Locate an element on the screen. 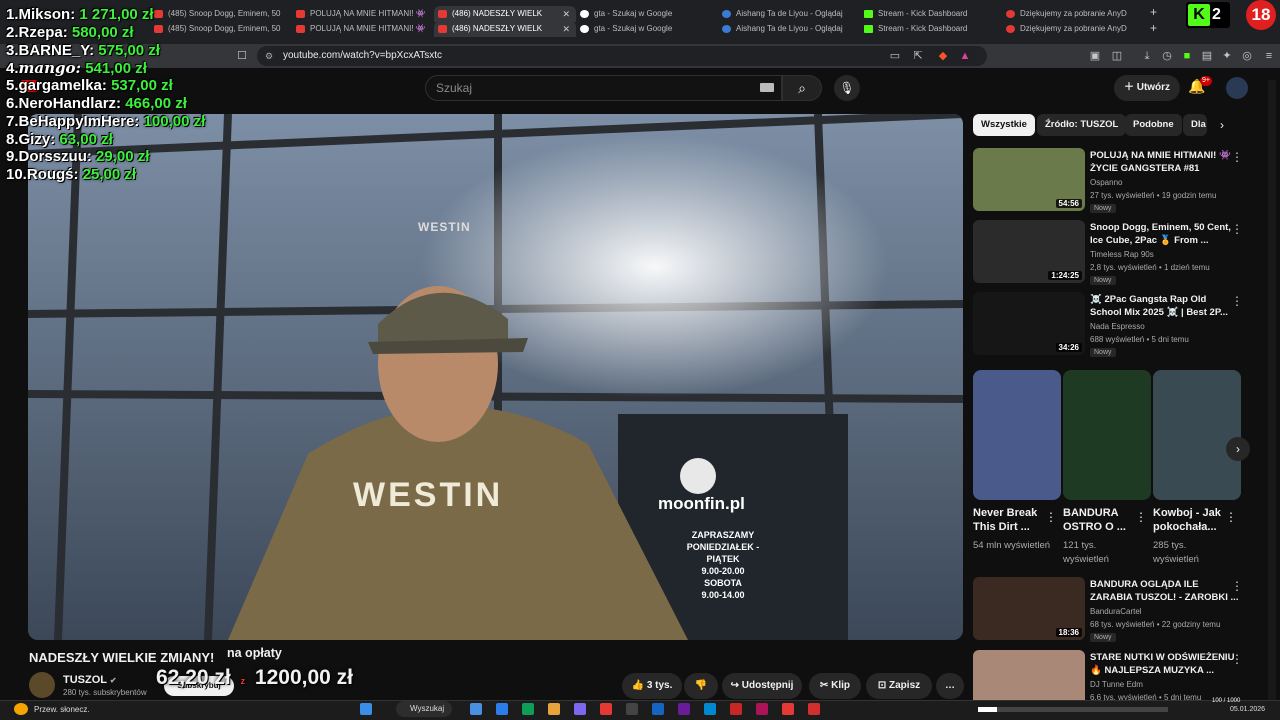 Image resolution: width=1280 pixels, height=720 pixels. share-button: ↪ Udostępnij is located at coordinates (762, 686).